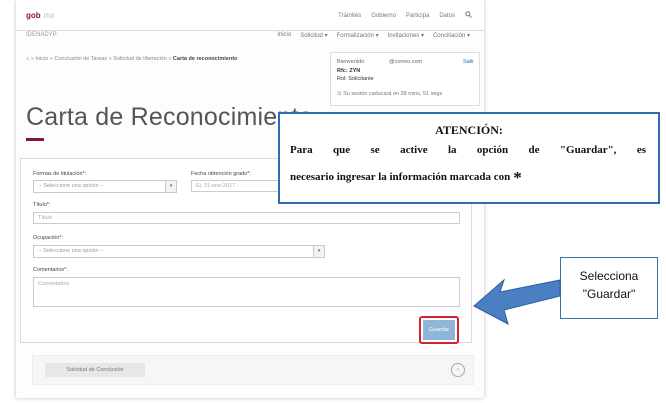 This screenshot has height=403, width=666. I want to click on chevron-circle-icon: ›, so click(458, 370).